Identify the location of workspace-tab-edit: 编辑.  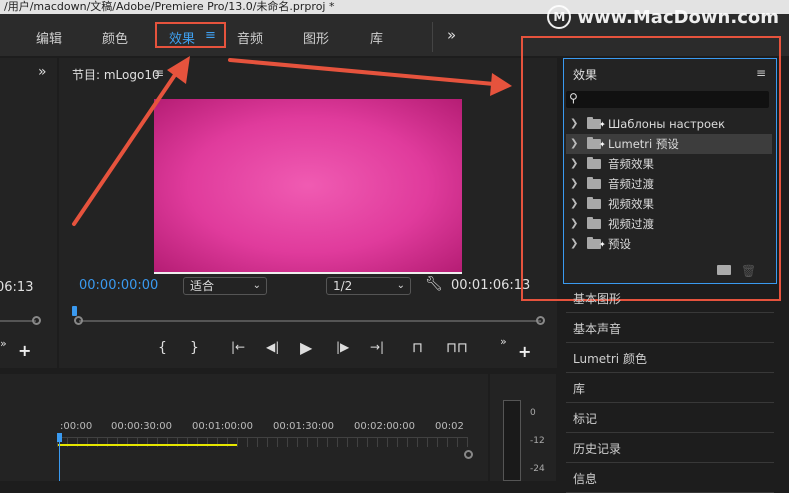
(49, 37).